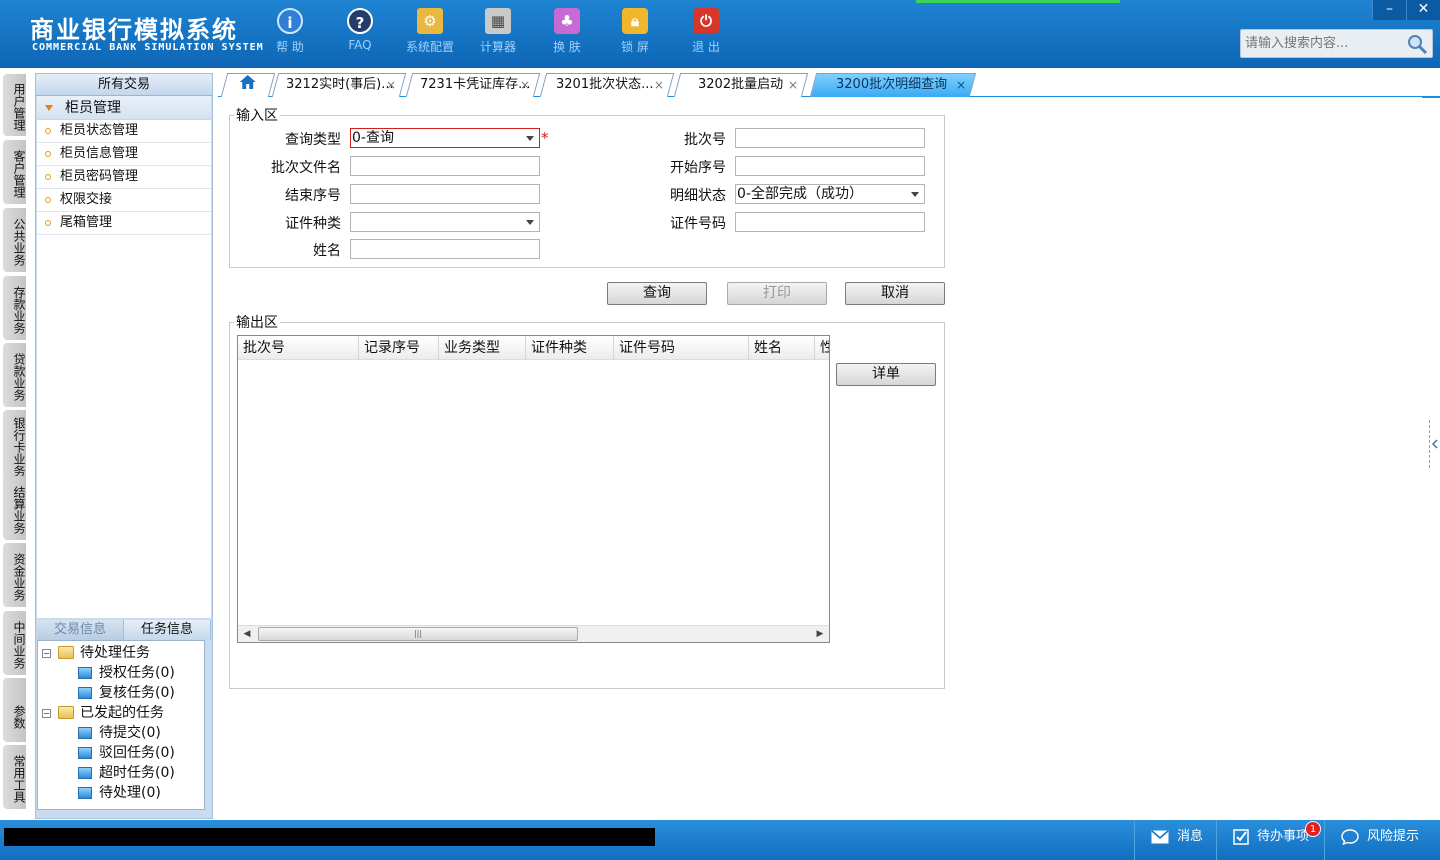  What do you see at coordinates (121, 693) in the screenshot?
I see `tree-node-review-tasks: 复核任务(0)` at bounding box center [121, 693].